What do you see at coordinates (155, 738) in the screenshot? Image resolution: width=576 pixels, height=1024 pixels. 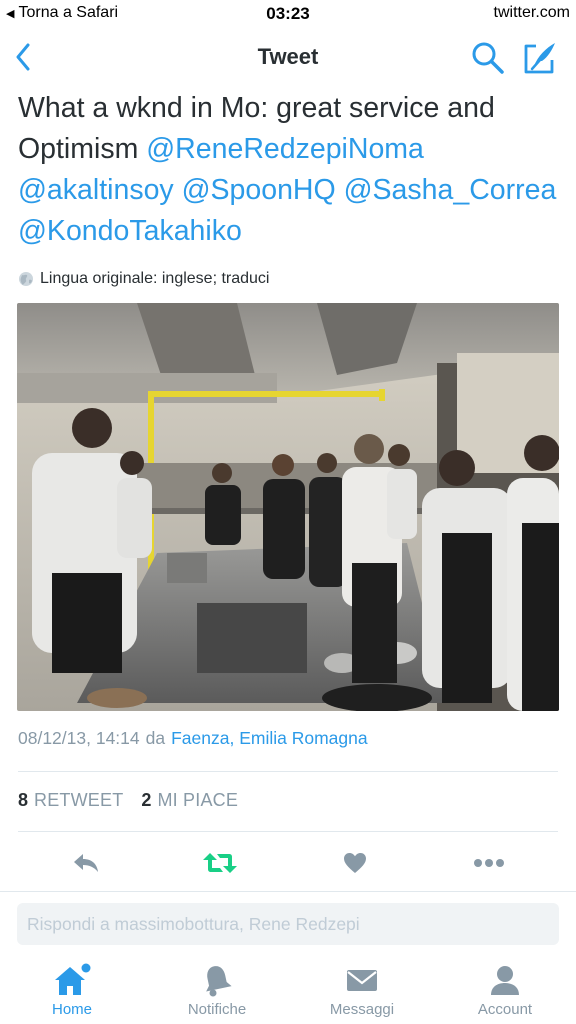 I see `tweet-from: da` at bounding box center [155, 738].